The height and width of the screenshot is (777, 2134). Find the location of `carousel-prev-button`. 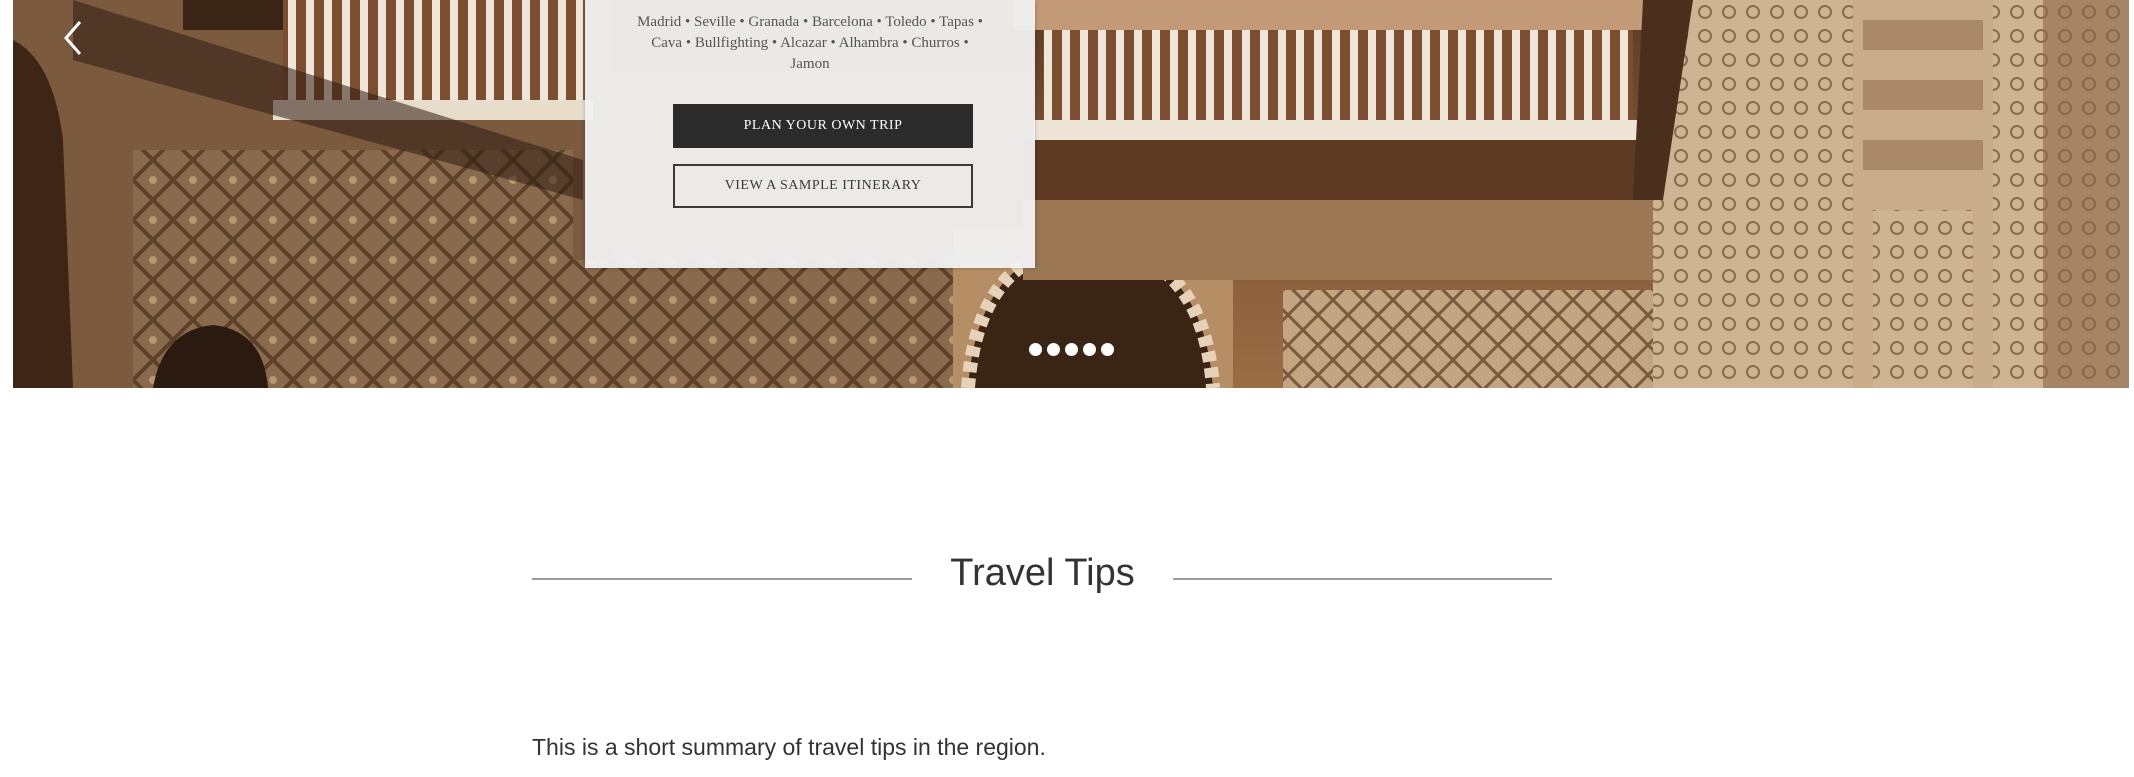

carousel-prev-button is located at coordinates (73, 38).